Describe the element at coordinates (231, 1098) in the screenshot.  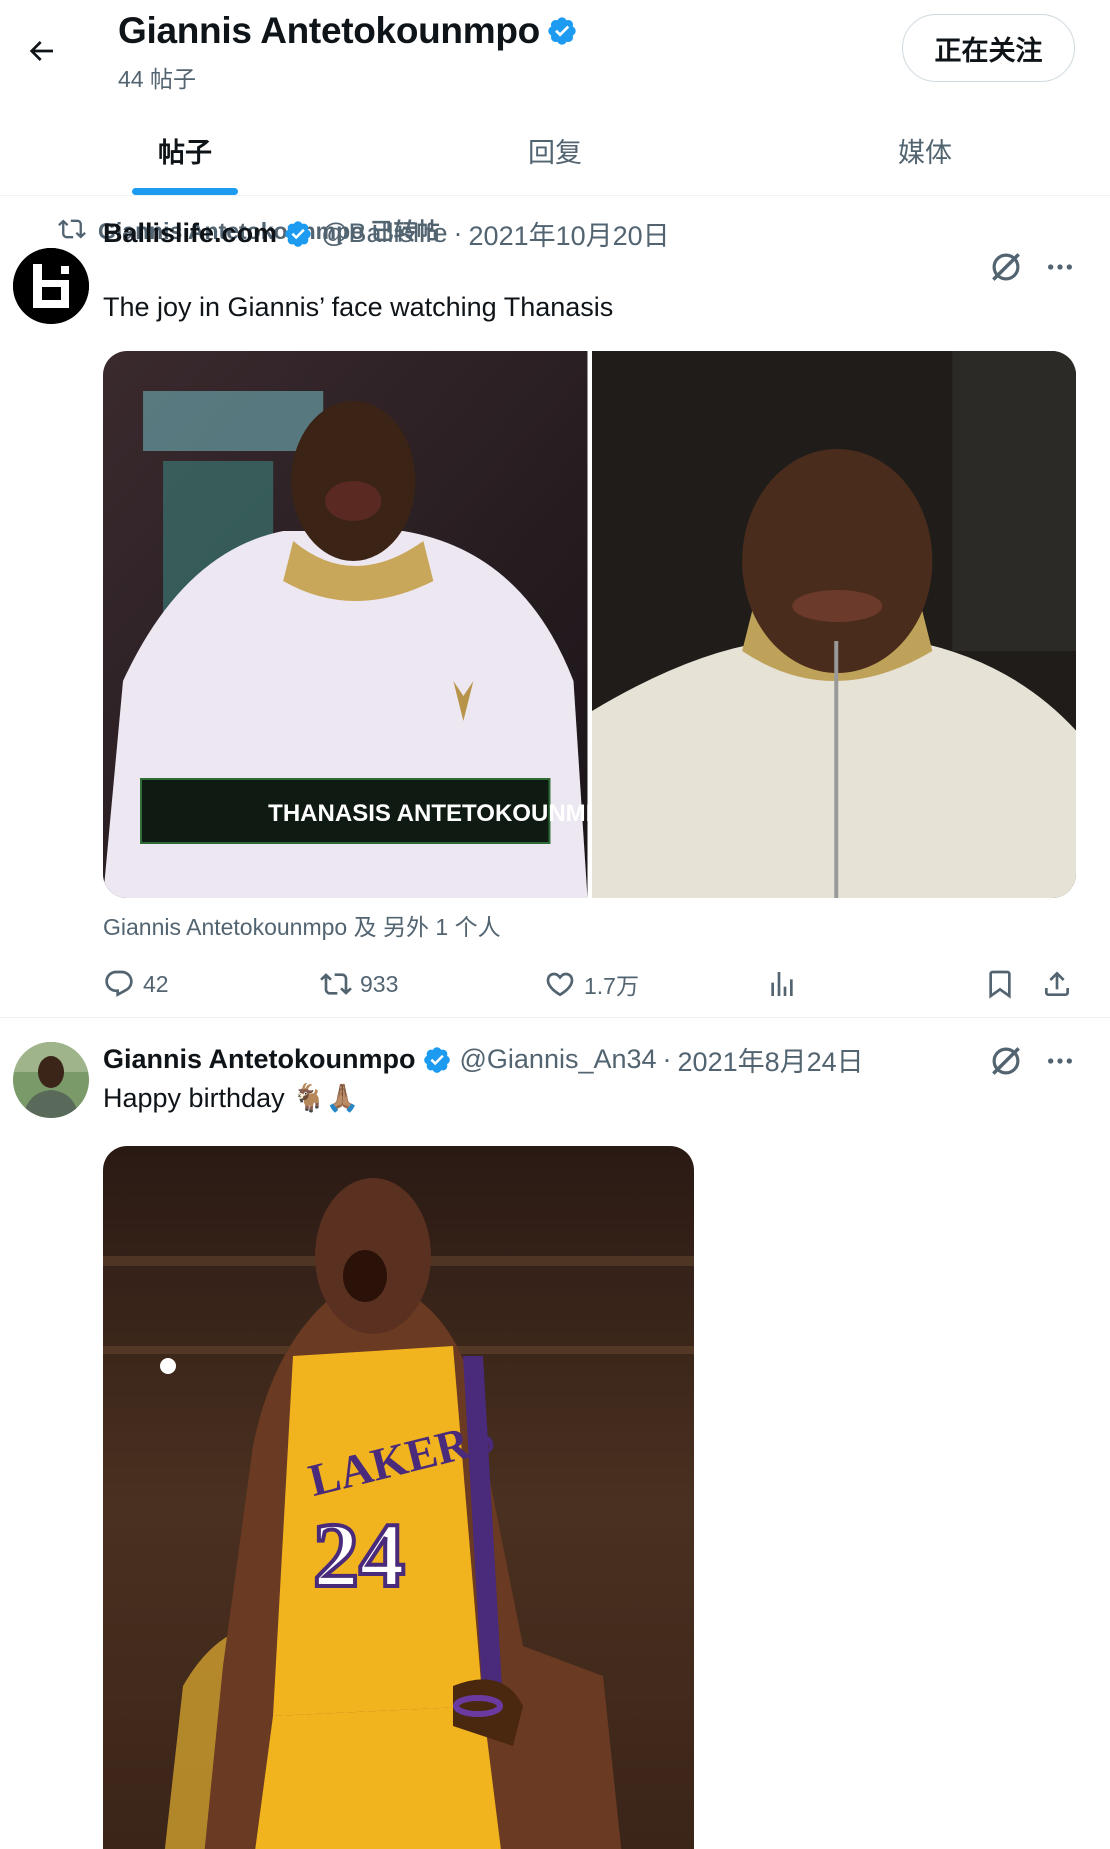
I see `tweet-text: Happy birthday 🐐🙏🏽` at that location.